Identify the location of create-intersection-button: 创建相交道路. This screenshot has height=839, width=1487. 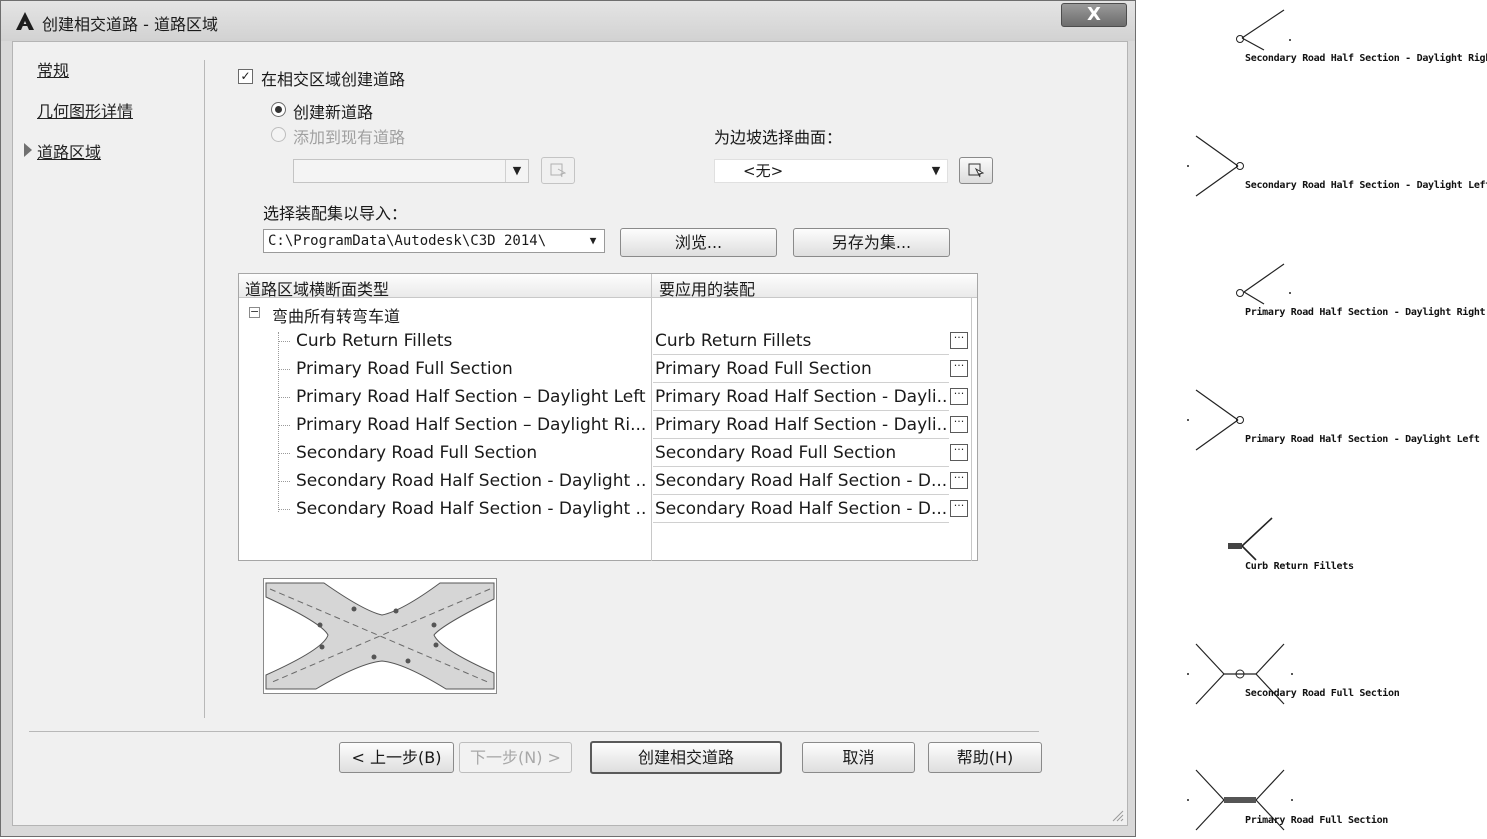
(686, 757).